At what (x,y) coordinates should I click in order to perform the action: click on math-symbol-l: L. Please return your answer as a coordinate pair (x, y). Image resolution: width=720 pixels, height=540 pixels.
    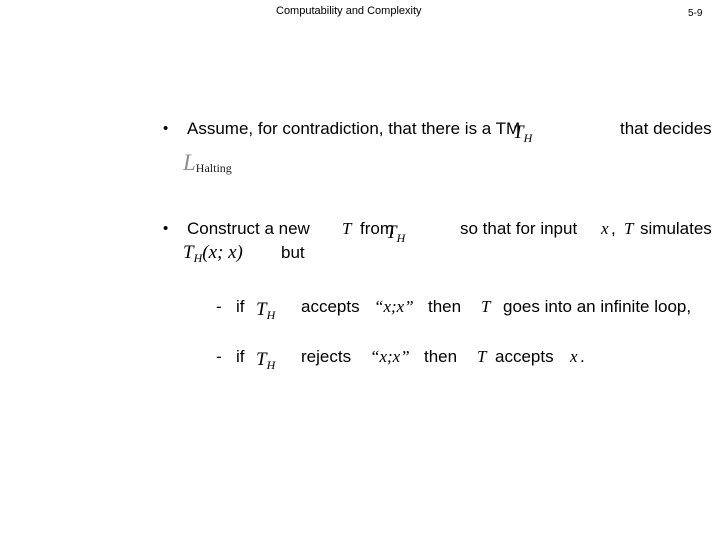
    Looking at the image, I should click on (189, 162).